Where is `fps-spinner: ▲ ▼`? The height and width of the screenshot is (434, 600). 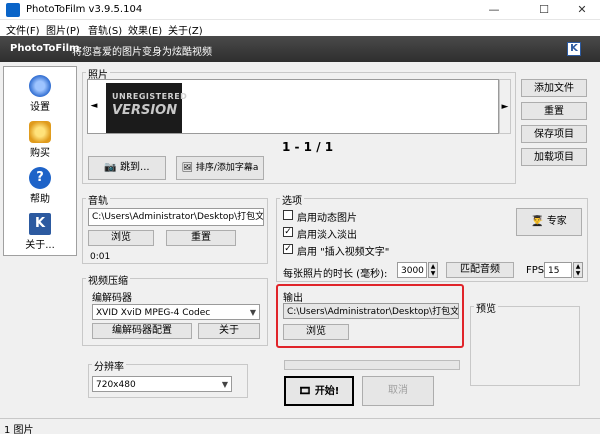
fps-spinner: ▲ ▼ is located at coordinates (578, 270).